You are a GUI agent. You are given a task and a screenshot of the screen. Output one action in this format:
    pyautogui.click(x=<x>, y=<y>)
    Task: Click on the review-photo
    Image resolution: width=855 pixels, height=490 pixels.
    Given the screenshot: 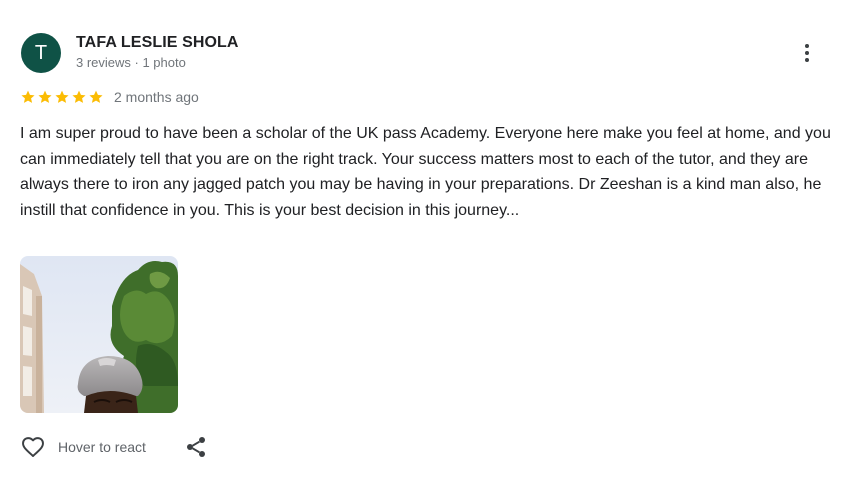 What is the action you would take?
    pyautogui.click(x=99, y=334)
    